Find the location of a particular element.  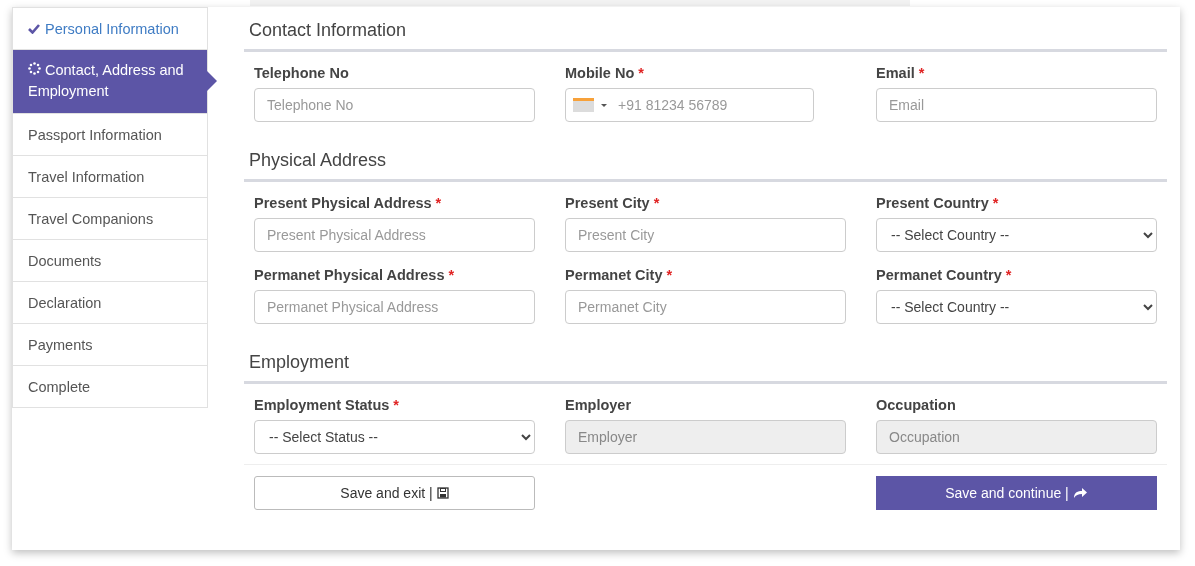

field-label: Email is located at coordinates (895, 73).